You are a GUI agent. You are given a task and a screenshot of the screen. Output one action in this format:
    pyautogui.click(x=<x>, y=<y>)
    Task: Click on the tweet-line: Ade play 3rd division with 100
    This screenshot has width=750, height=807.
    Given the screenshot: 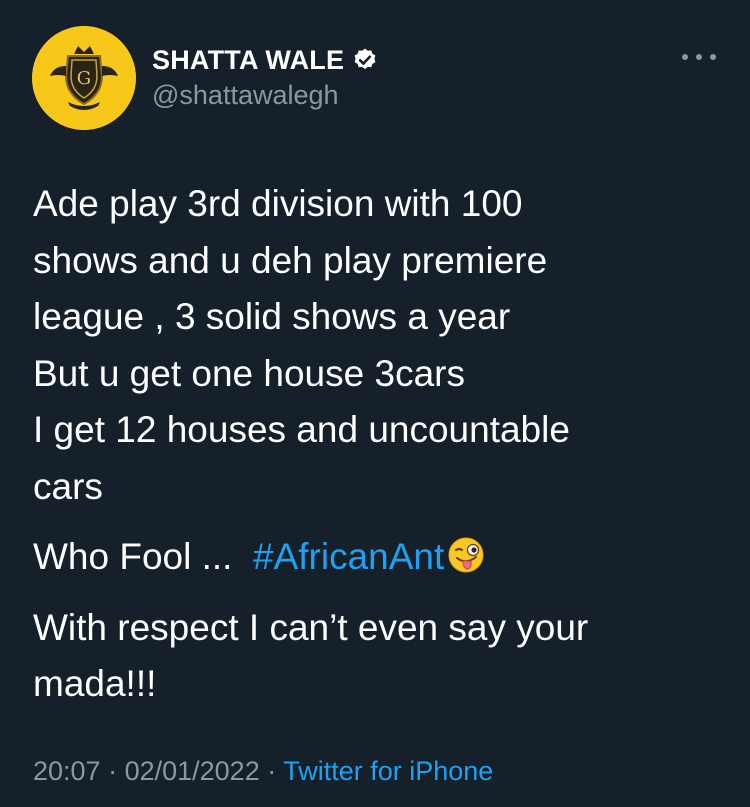 What is the action you would take?
    pyautogui.click(x=278, y=203)
    